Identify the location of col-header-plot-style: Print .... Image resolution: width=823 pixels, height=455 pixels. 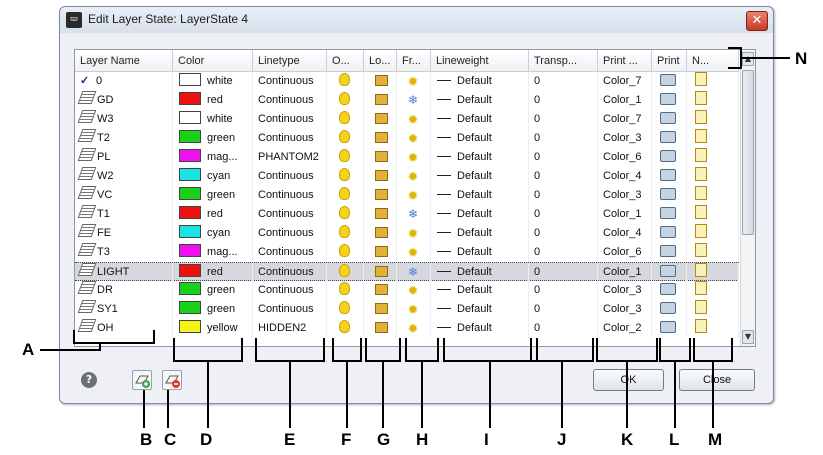
(625, 61).